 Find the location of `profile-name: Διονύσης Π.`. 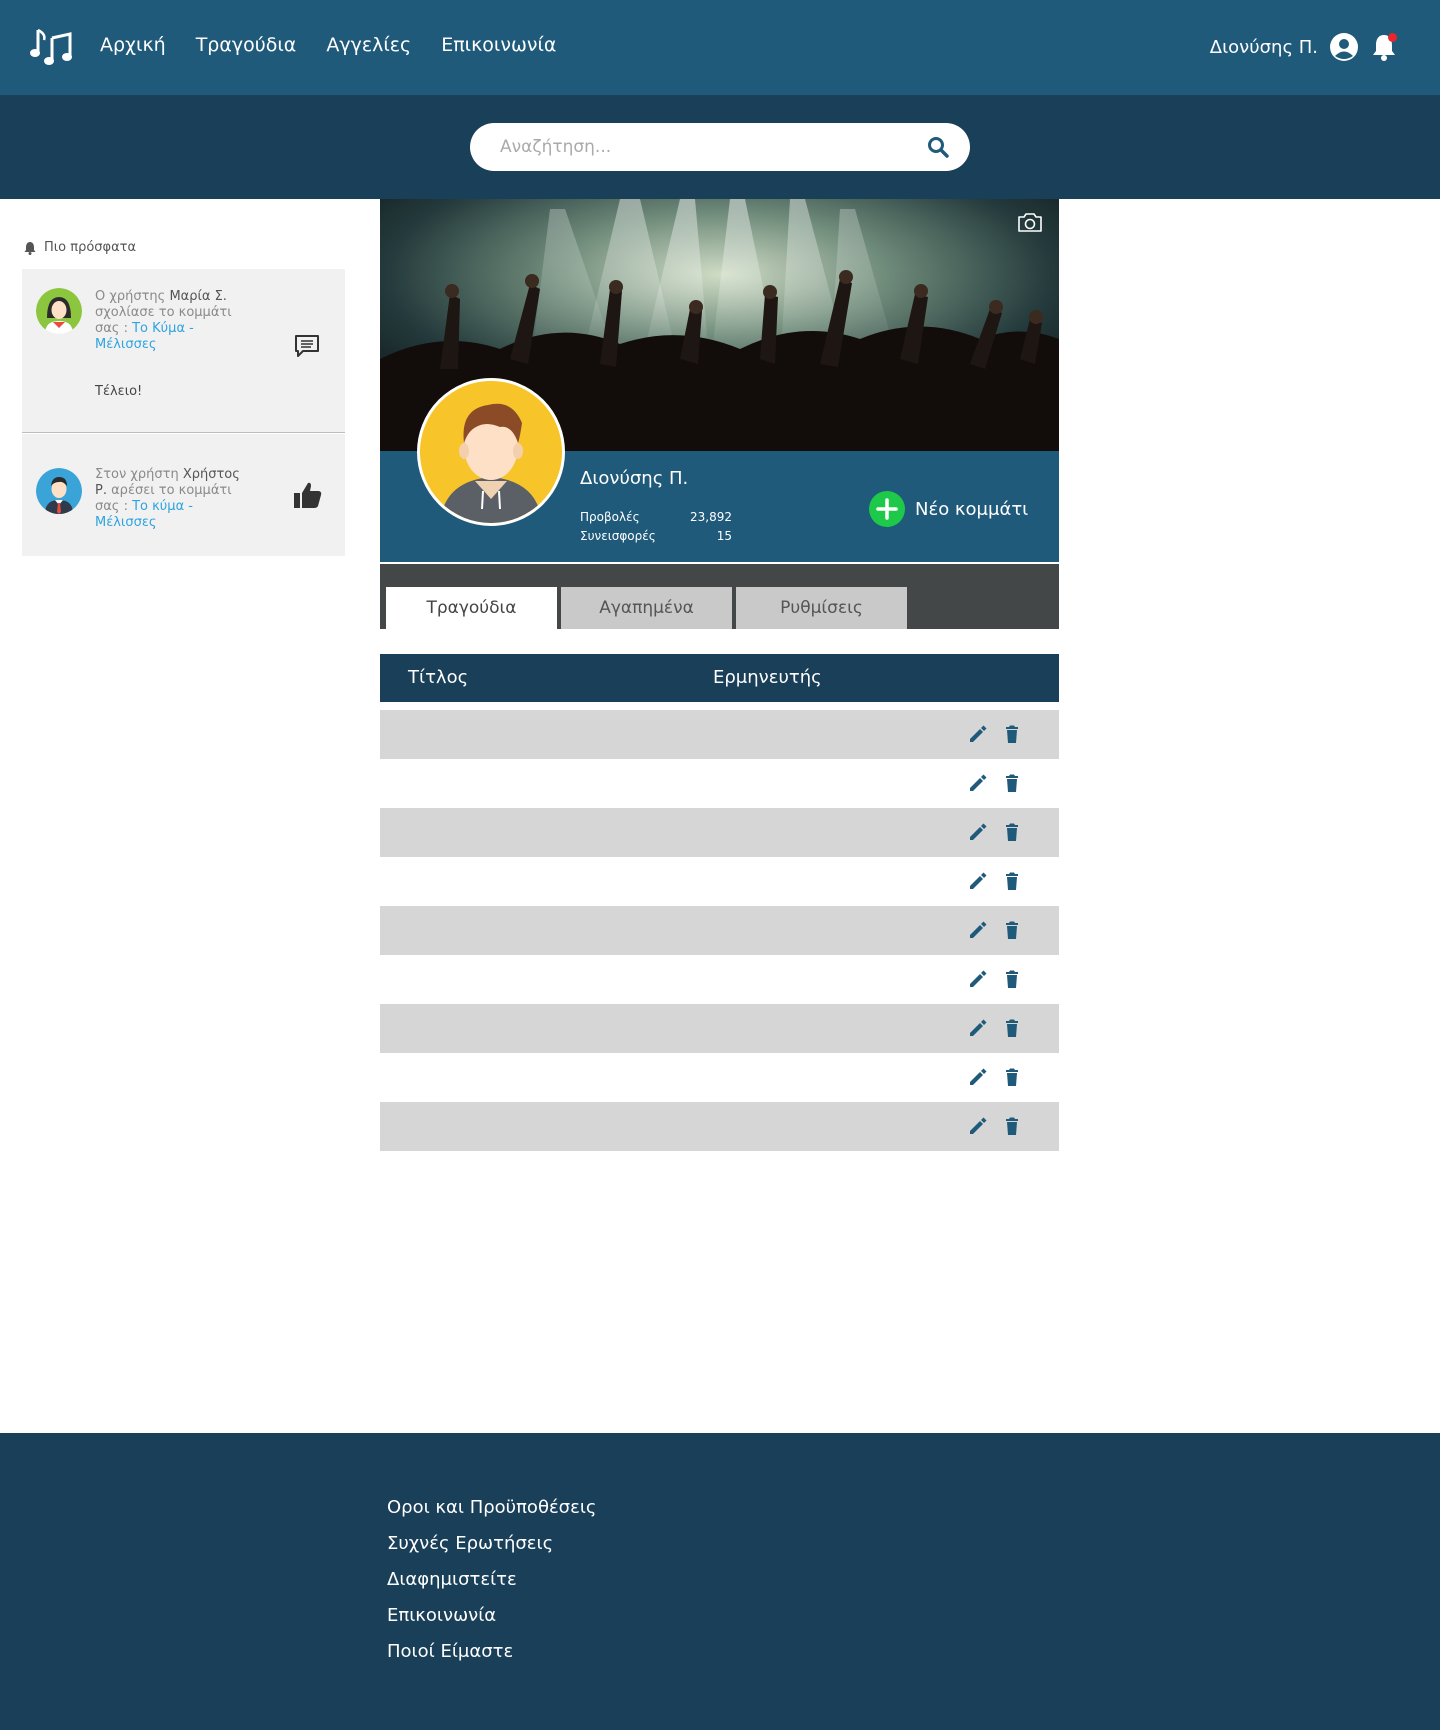

profile-name: Διονύσης Π. is located at coordinates (634, 478).